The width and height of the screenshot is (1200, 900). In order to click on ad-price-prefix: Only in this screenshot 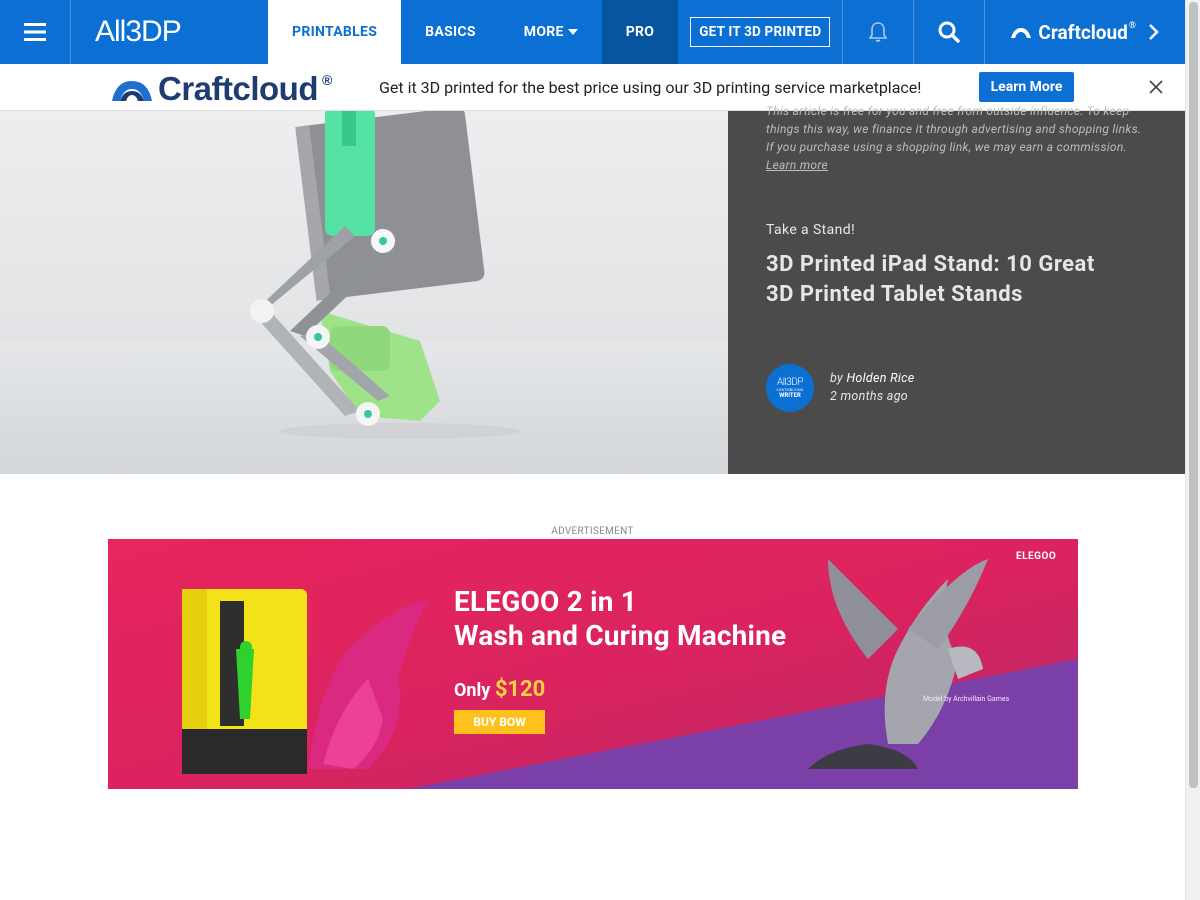, I will do `click(472, 690)`.